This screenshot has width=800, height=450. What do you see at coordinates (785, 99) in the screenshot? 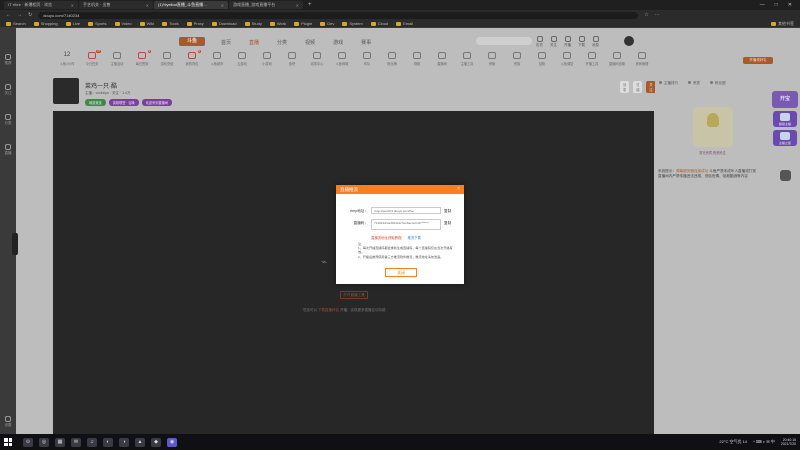
I see `promo-banner: 开宝` at bounding box center [785, 99].